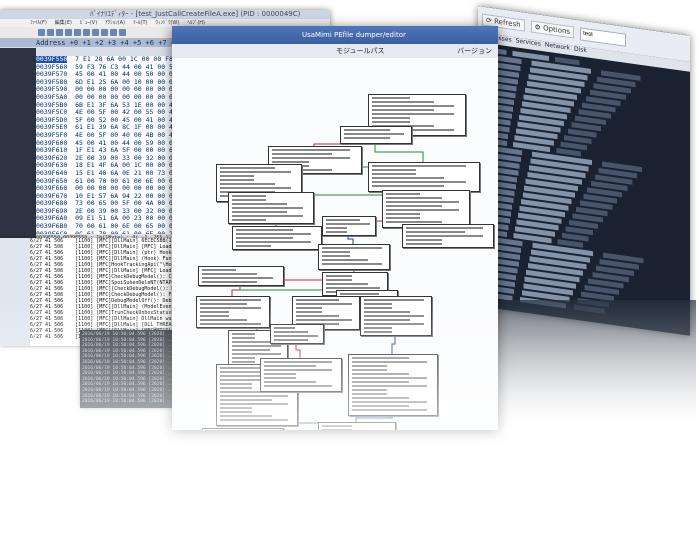  What do you see at coordinates (335, 51) in the screenshot?
I see `module-bar: モジュールパス バージョン` at bounding box center [335, 51].